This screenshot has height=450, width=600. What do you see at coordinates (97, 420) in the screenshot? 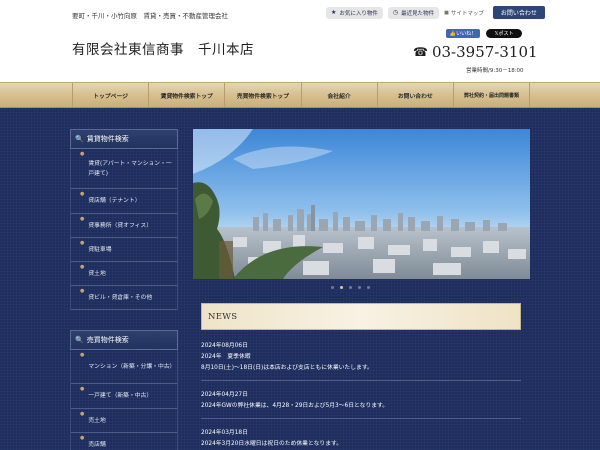
I see `sidebar-item-label: 売土地` at bounding box center [97, 420].